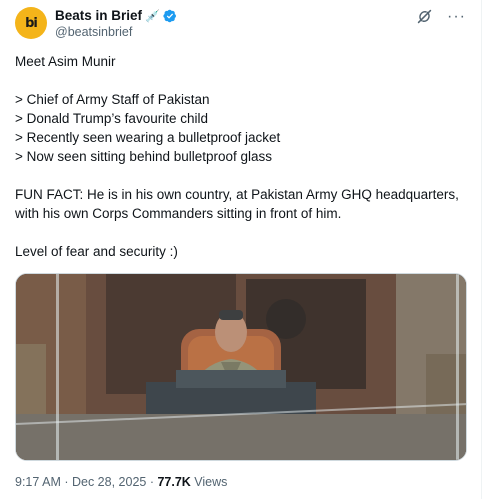  Describe the element at coordinates (96, 251) in the screenshot. I see `tweet-closing: Level of fear and security :)` at that location.